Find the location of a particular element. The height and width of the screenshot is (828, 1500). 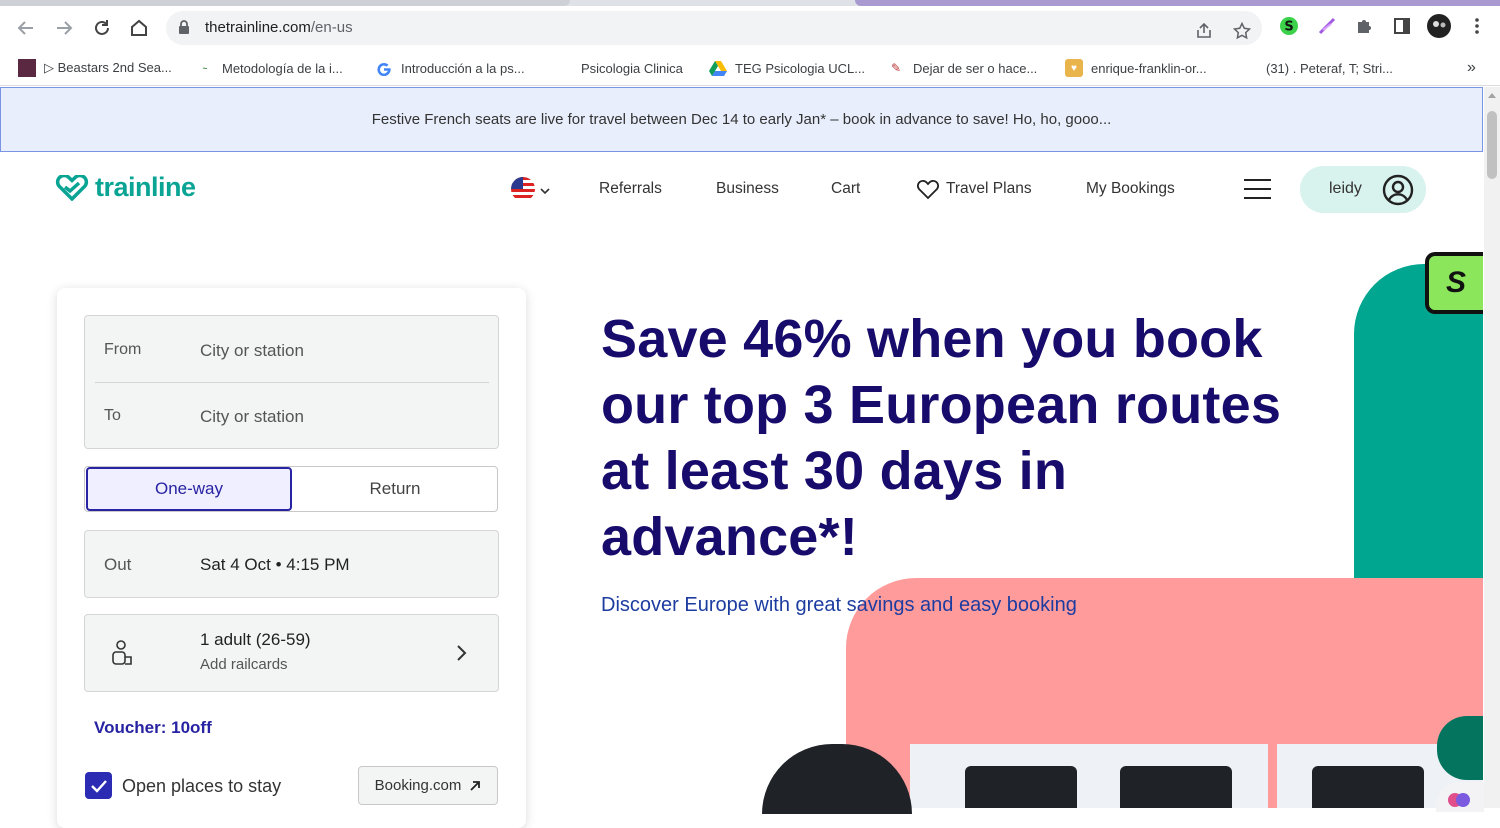

pen-icon: ✎ is located at coordinates (896, 68).